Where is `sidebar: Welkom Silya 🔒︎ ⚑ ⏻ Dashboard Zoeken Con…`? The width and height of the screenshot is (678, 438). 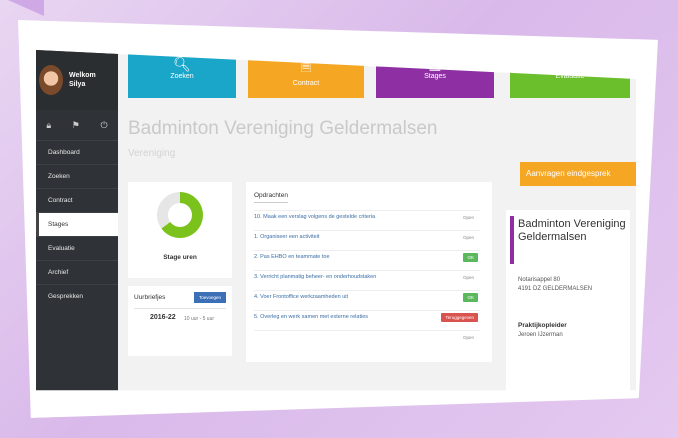 sidebar: Welkom Silya 🔒︎ ⚑ ⏻ Dashboard Zoeken Con… is located at coordinates (77, 220).